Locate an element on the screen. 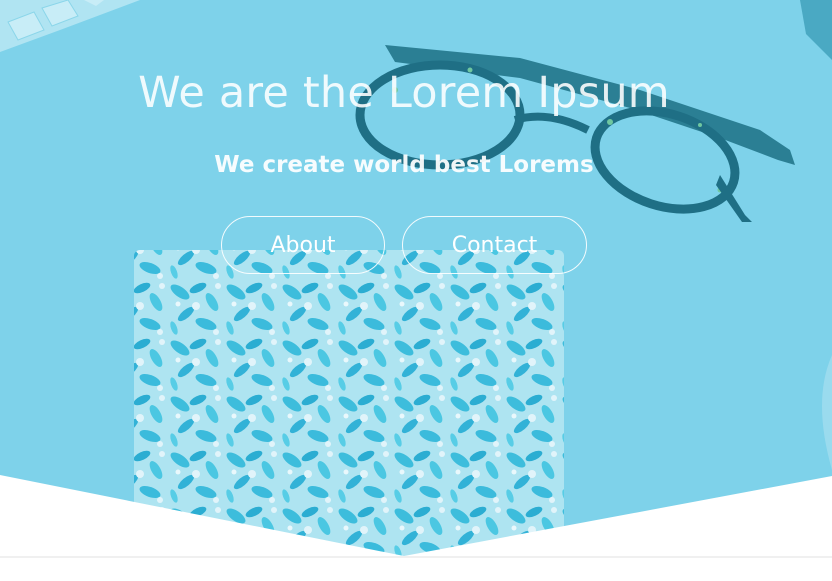  hero-subtitle: We create world best Lorems is located at coordinates (404, 165).